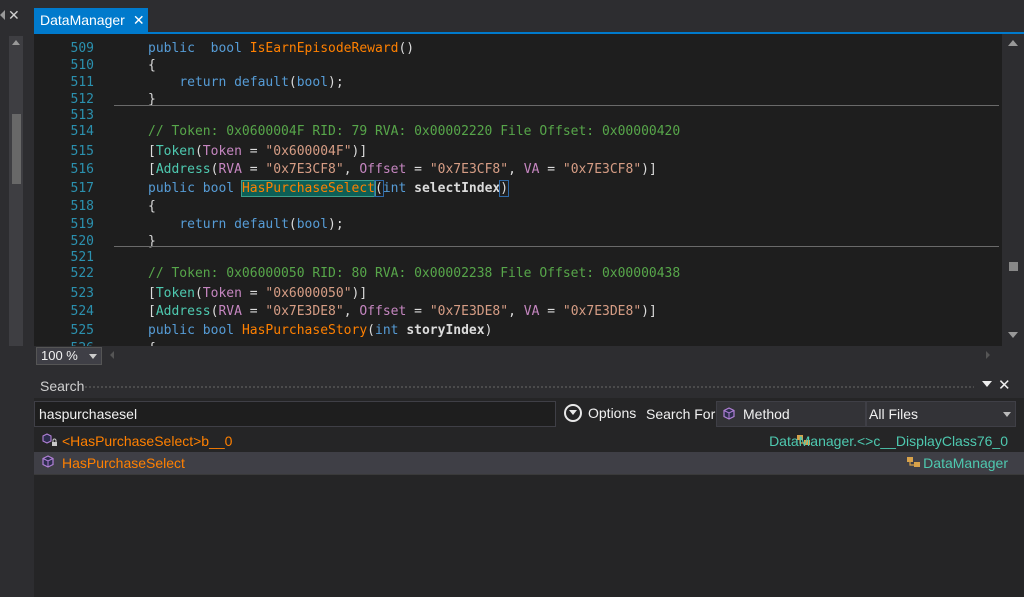 The height and width of the screenshot is (597, 1024). I want to click on code-token: "0x7E3CF8", so click(602, 169).